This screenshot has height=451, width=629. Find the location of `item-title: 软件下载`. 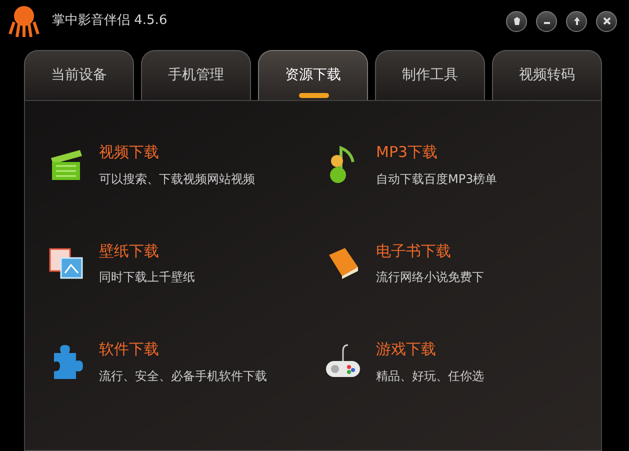

item-title: 软件下载 is located at coordinates (183, 349).